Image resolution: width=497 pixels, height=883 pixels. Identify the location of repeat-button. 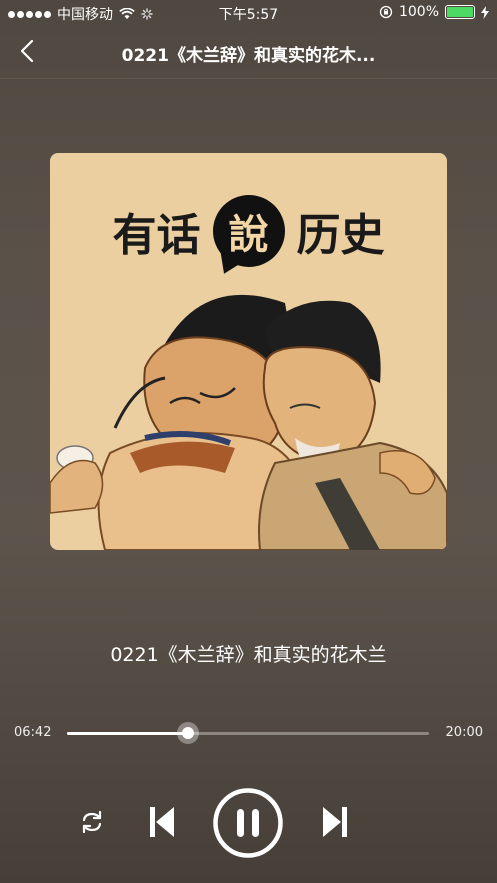
(92, 822).